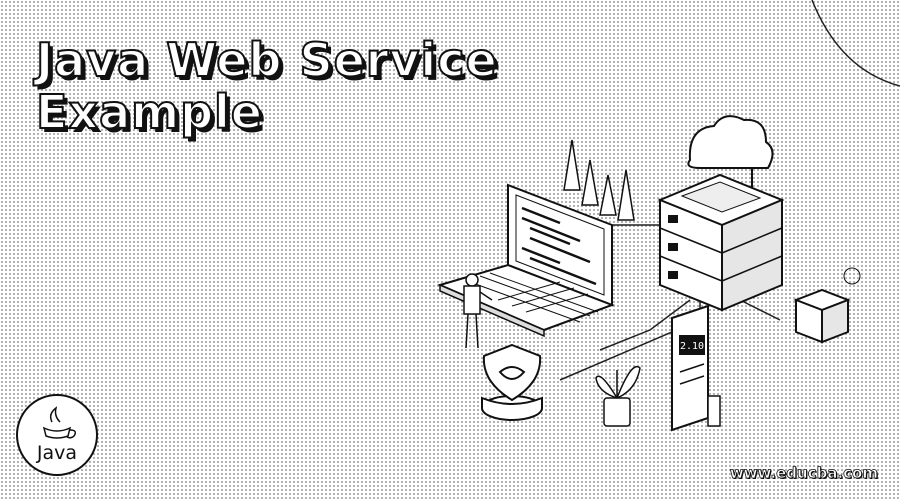  I want to click on tree-icon, so click(599, 180).